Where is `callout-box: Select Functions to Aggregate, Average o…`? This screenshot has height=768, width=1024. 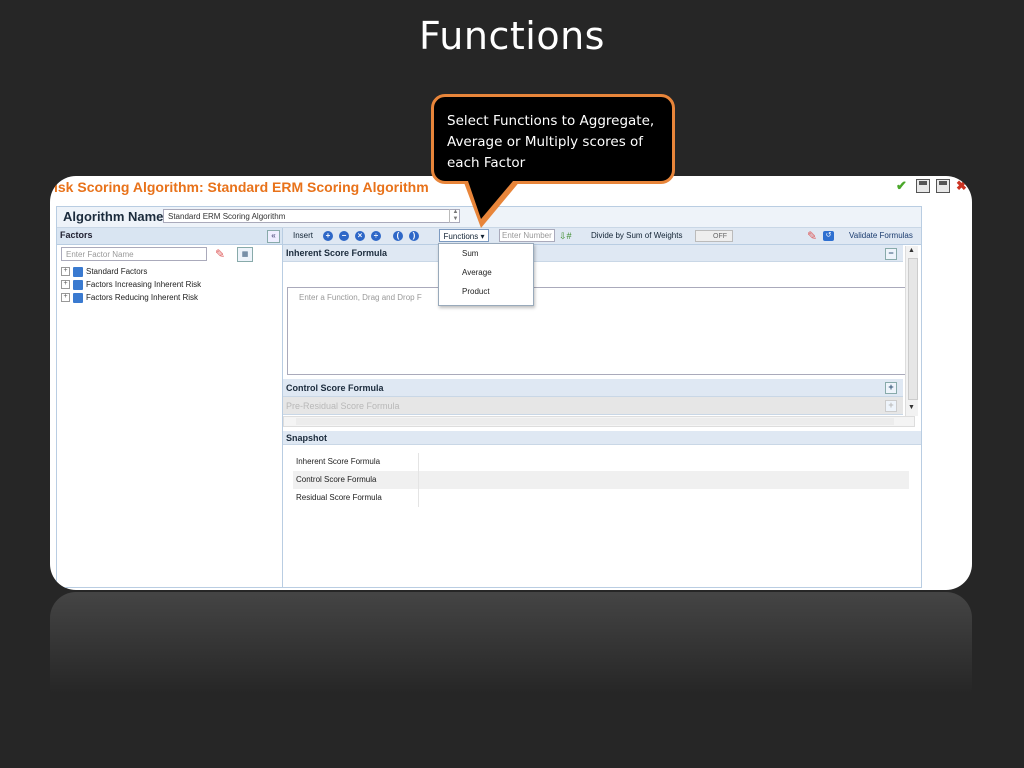 callout-box: Select Functions to Aggregate, Average o… is located at coordinates (553, 139).